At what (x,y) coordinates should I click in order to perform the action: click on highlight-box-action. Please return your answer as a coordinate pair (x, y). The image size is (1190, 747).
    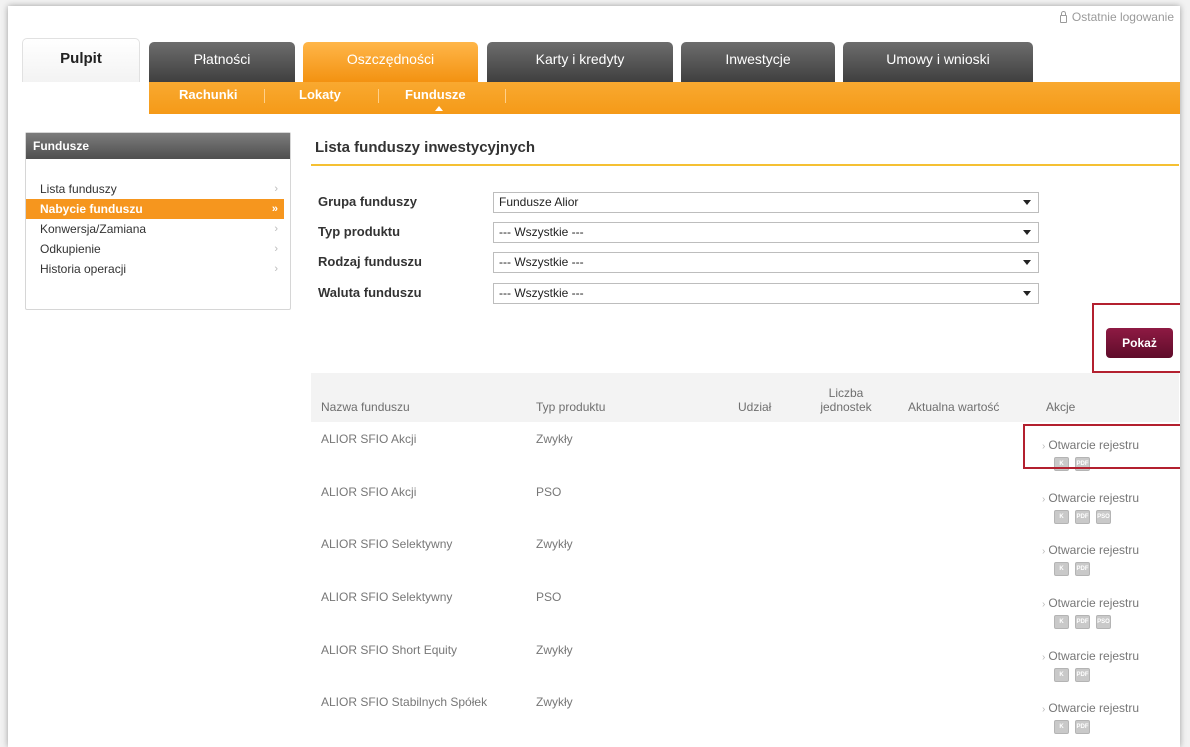
    Looking at the image, I should click on (1101, 446).